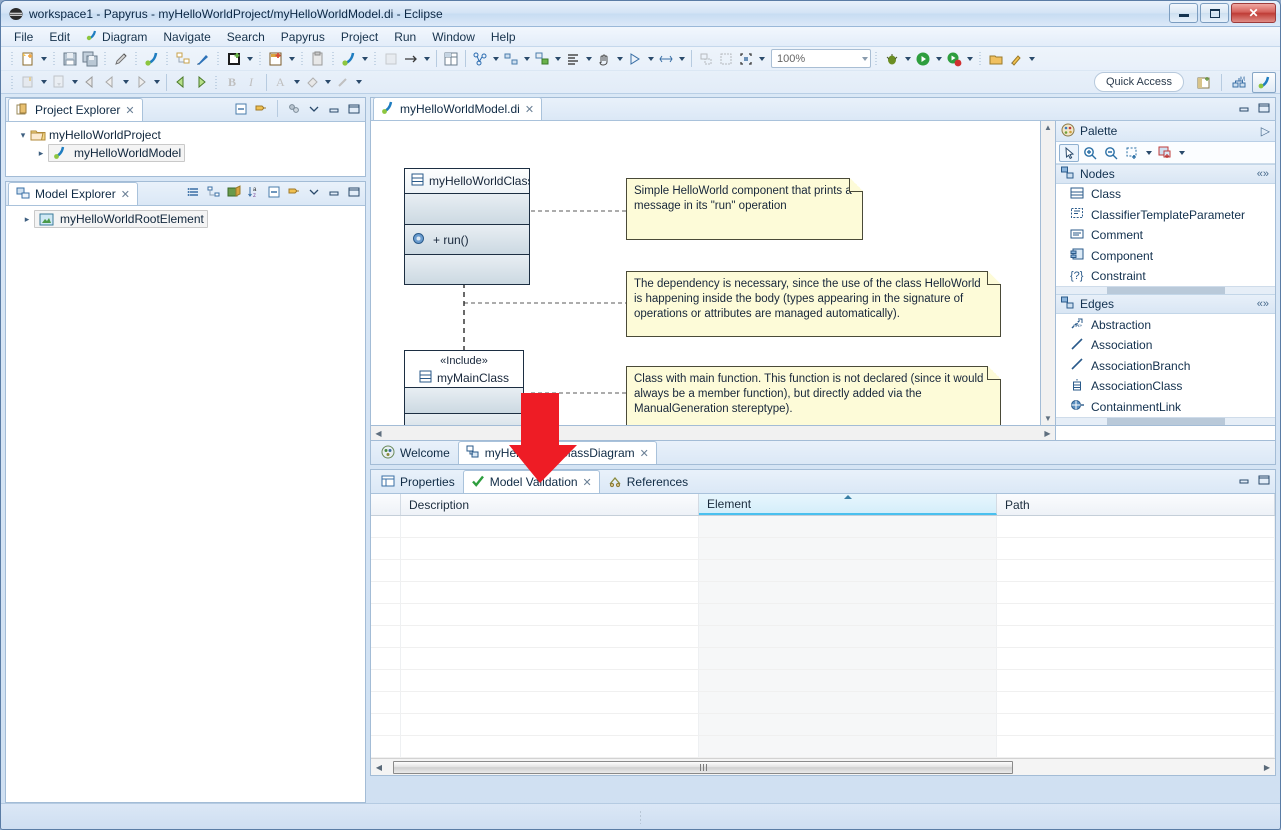 Image resolution: width=1281 pixels, height=830 pixels. Describe the element at coordinates (464, 419) in the screenshot. I see `class-operations-compartment` at that location.